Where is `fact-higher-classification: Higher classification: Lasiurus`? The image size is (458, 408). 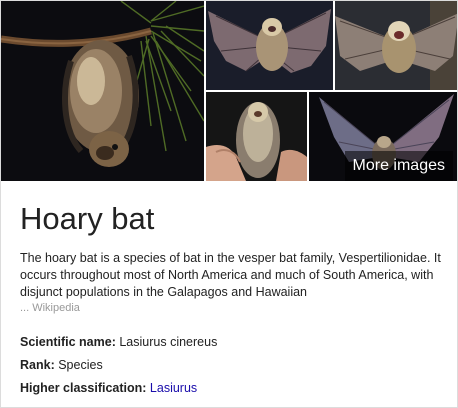 fact-higher-classification: Higher classification: Lasiurus is located at coordinates (235, 388).